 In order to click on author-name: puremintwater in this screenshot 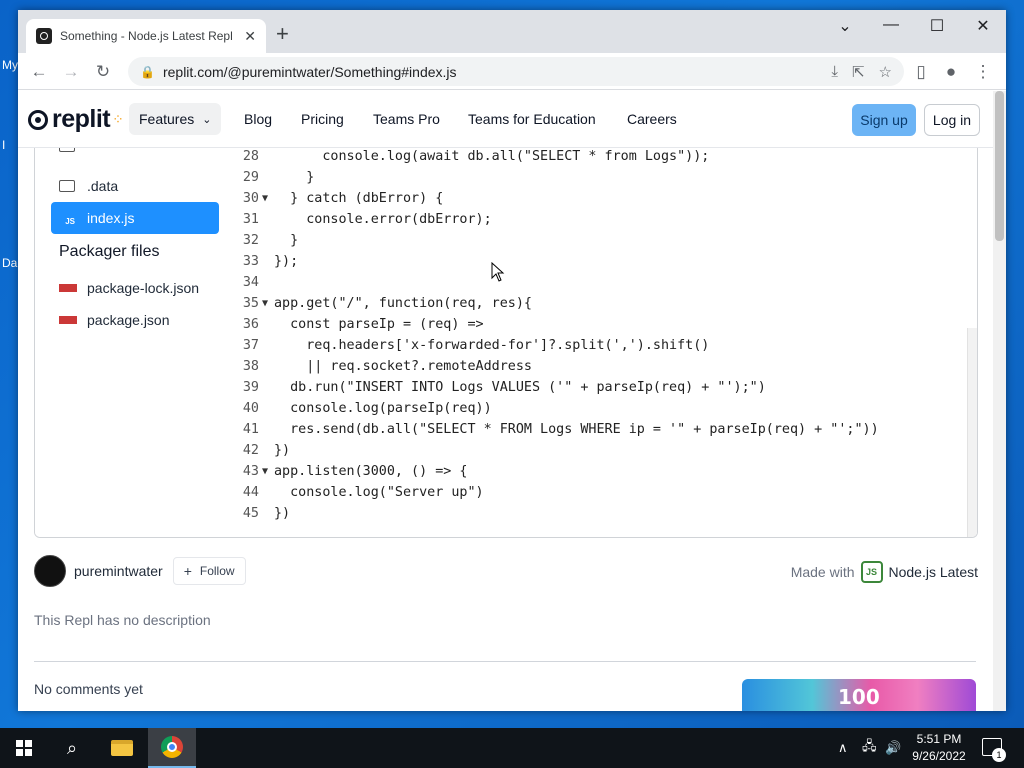, I will do `click(118, 571)`.